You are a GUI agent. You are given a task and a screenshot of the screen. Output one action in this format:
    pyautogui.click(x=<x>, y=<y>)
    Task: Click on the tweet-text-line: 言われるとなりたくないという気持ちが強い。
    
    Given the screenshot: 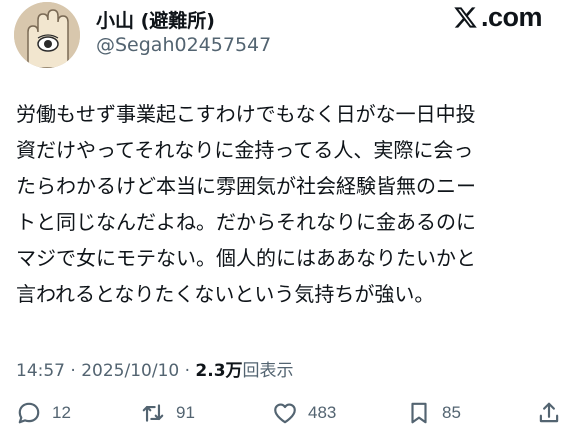 What is the action you would take?
    pyautogui.click(x=225, y=294)
    